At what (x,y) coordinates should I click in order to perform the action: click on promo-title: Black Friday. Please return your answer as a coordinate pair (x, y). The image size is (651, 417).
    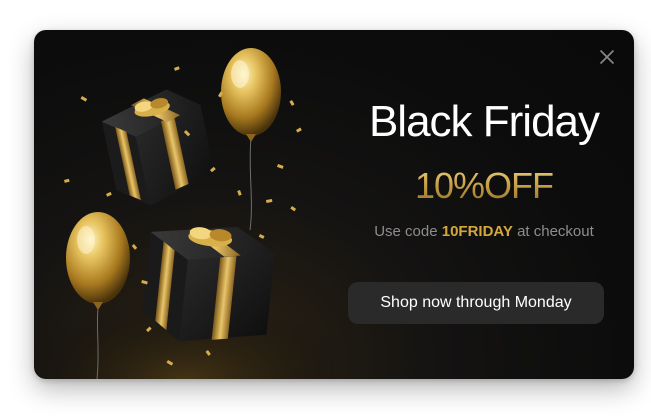
    Looking at the image, I should click on (484, 121).